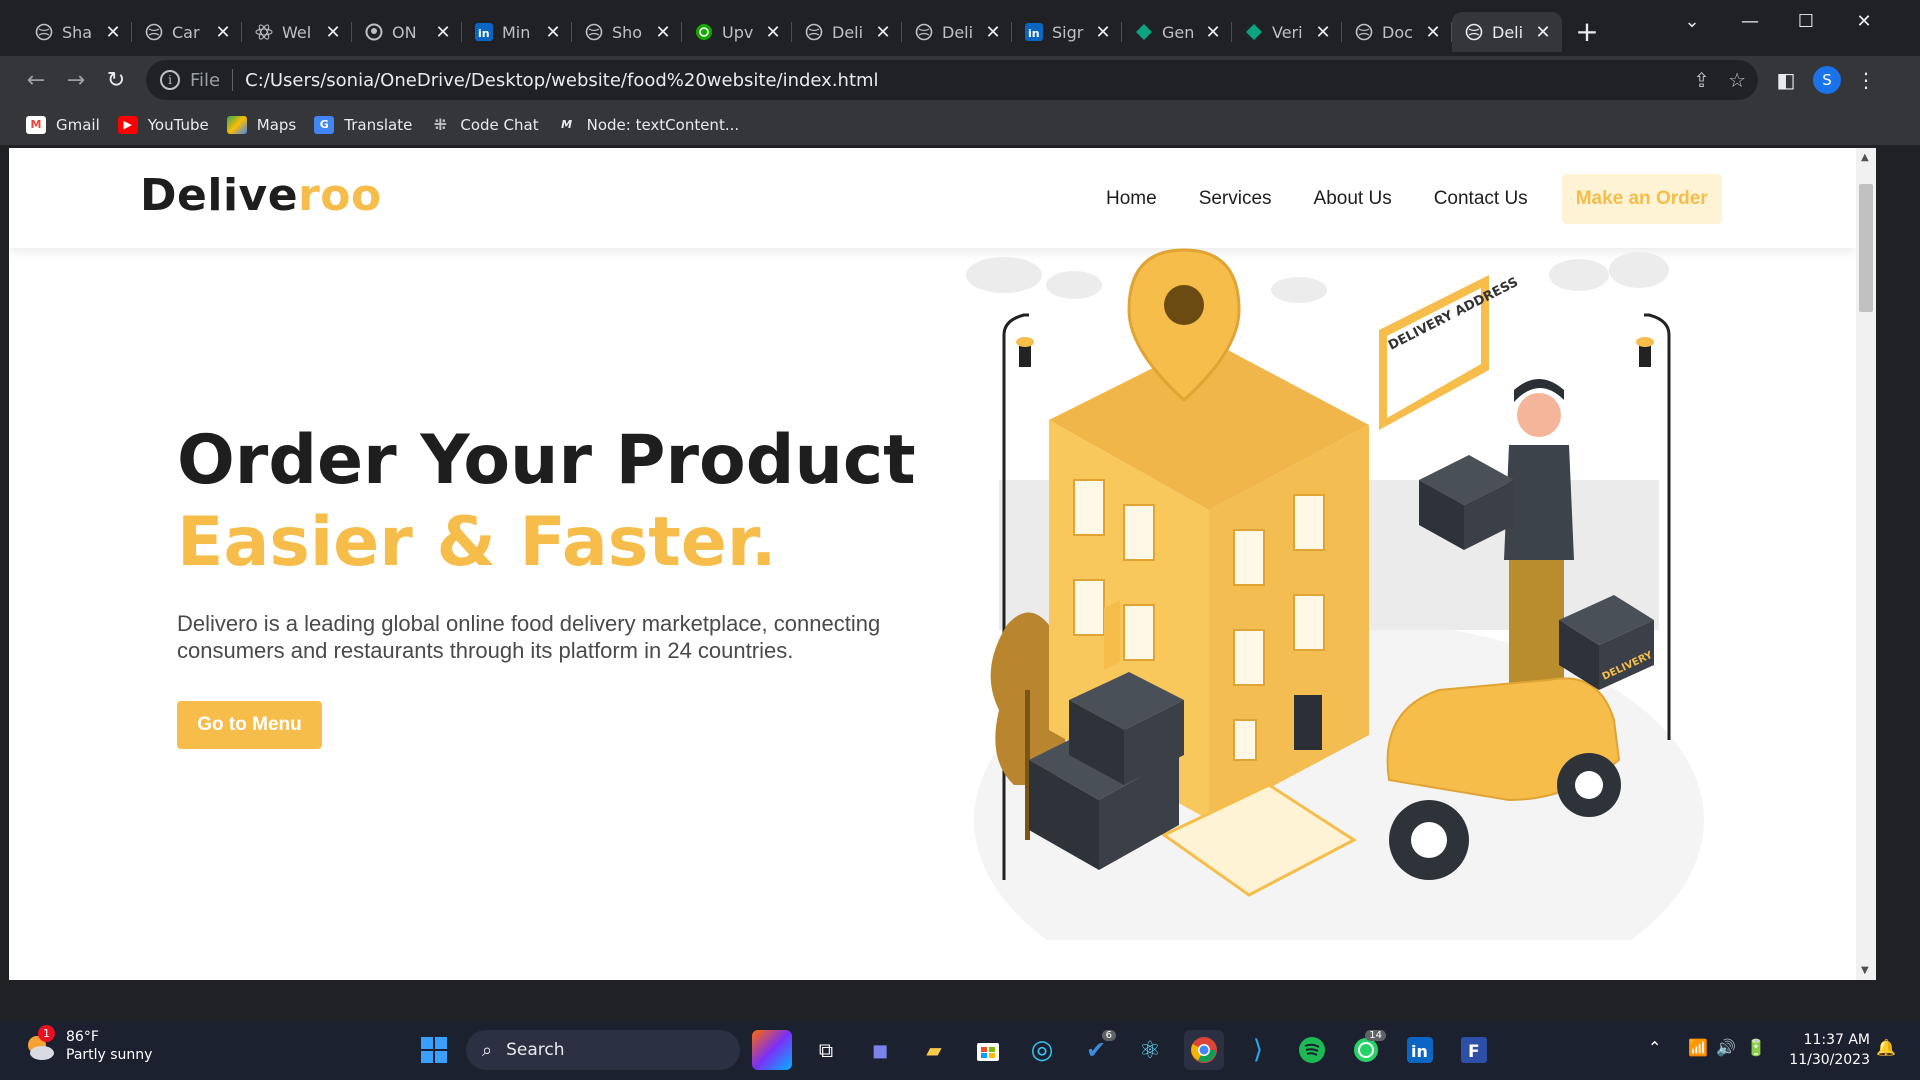 This screenshot has height=1080, width=1920. What do you see at coordinates (826, 1050) in the screenshot?
I see `task-view-icon: ⧉` at bounding box center [826, 1050].